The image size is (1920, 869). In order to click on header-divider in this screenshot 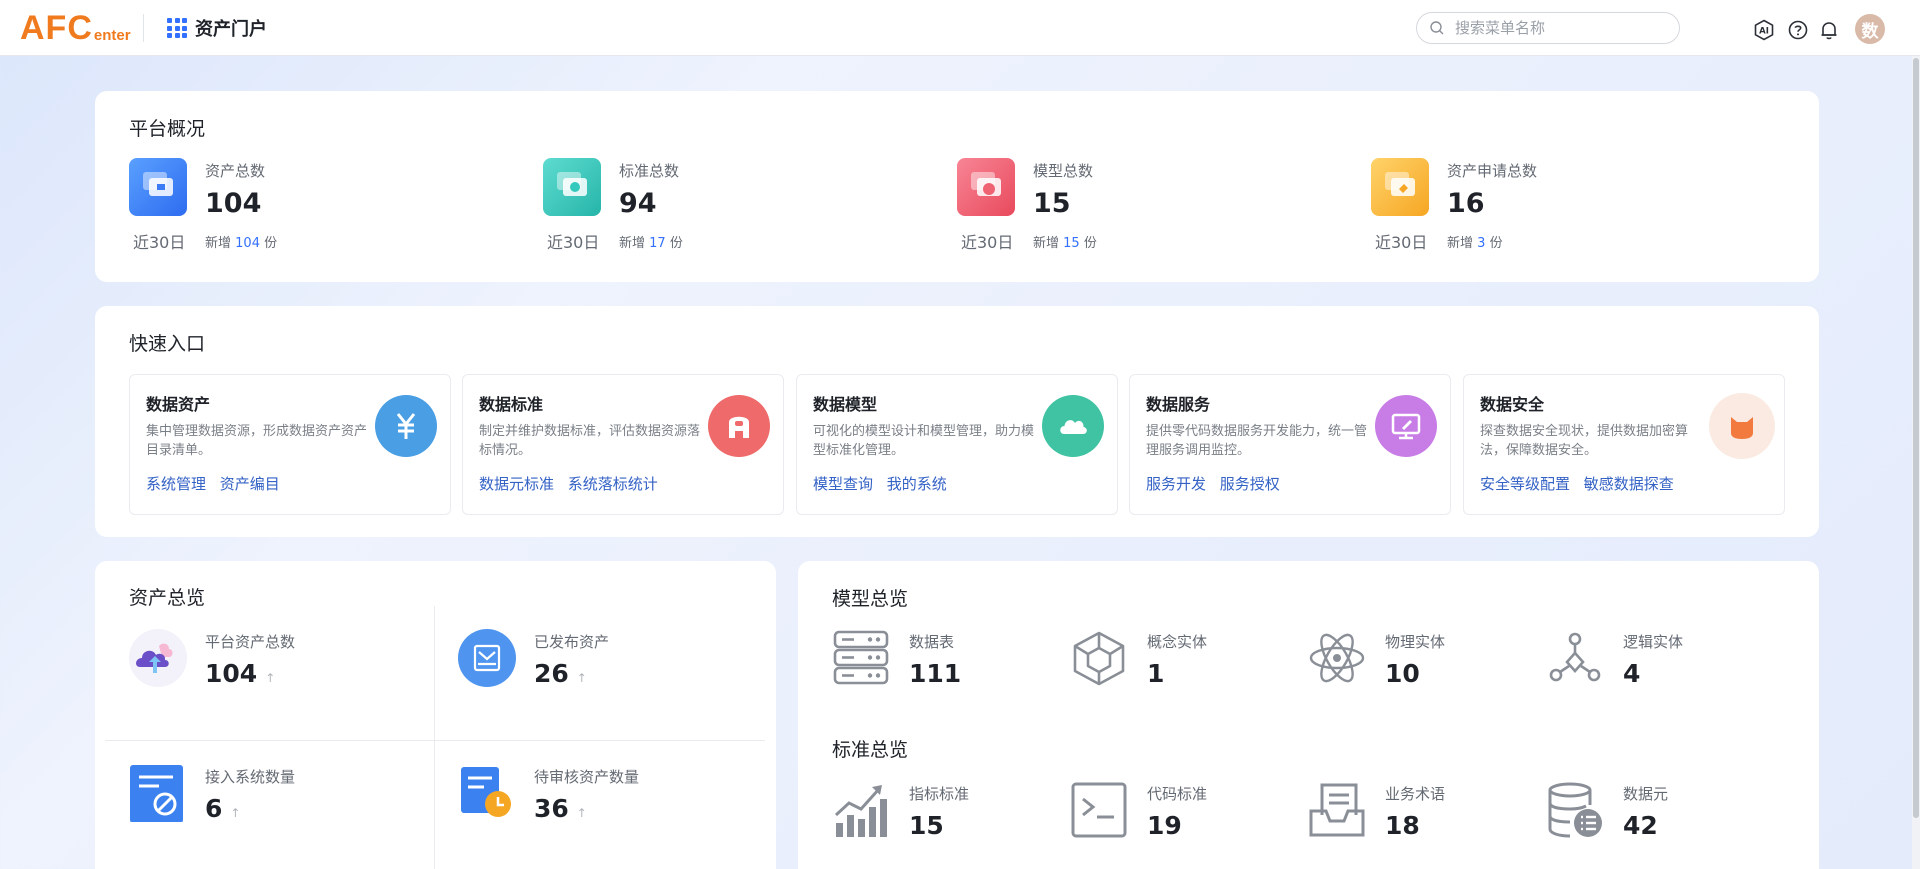, I will do `click(143, 28)`.